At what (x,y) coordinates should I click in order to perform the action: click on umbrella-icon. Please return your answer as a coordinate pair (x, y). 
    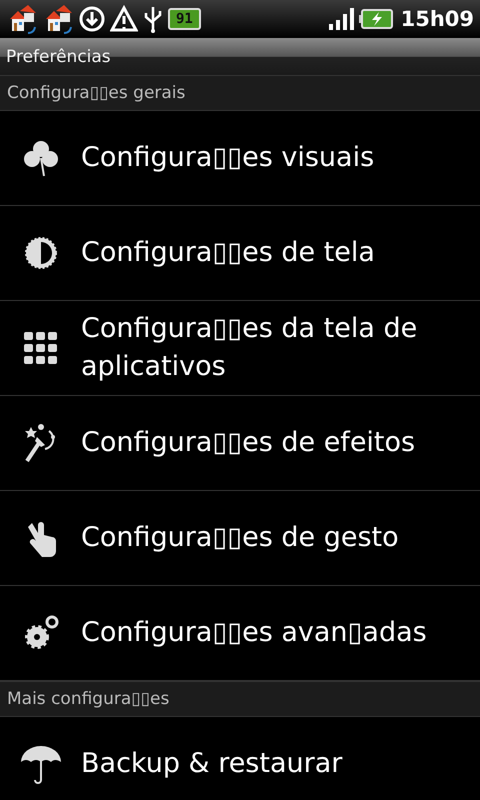
    Looking at the image, I should click on (41, 764).